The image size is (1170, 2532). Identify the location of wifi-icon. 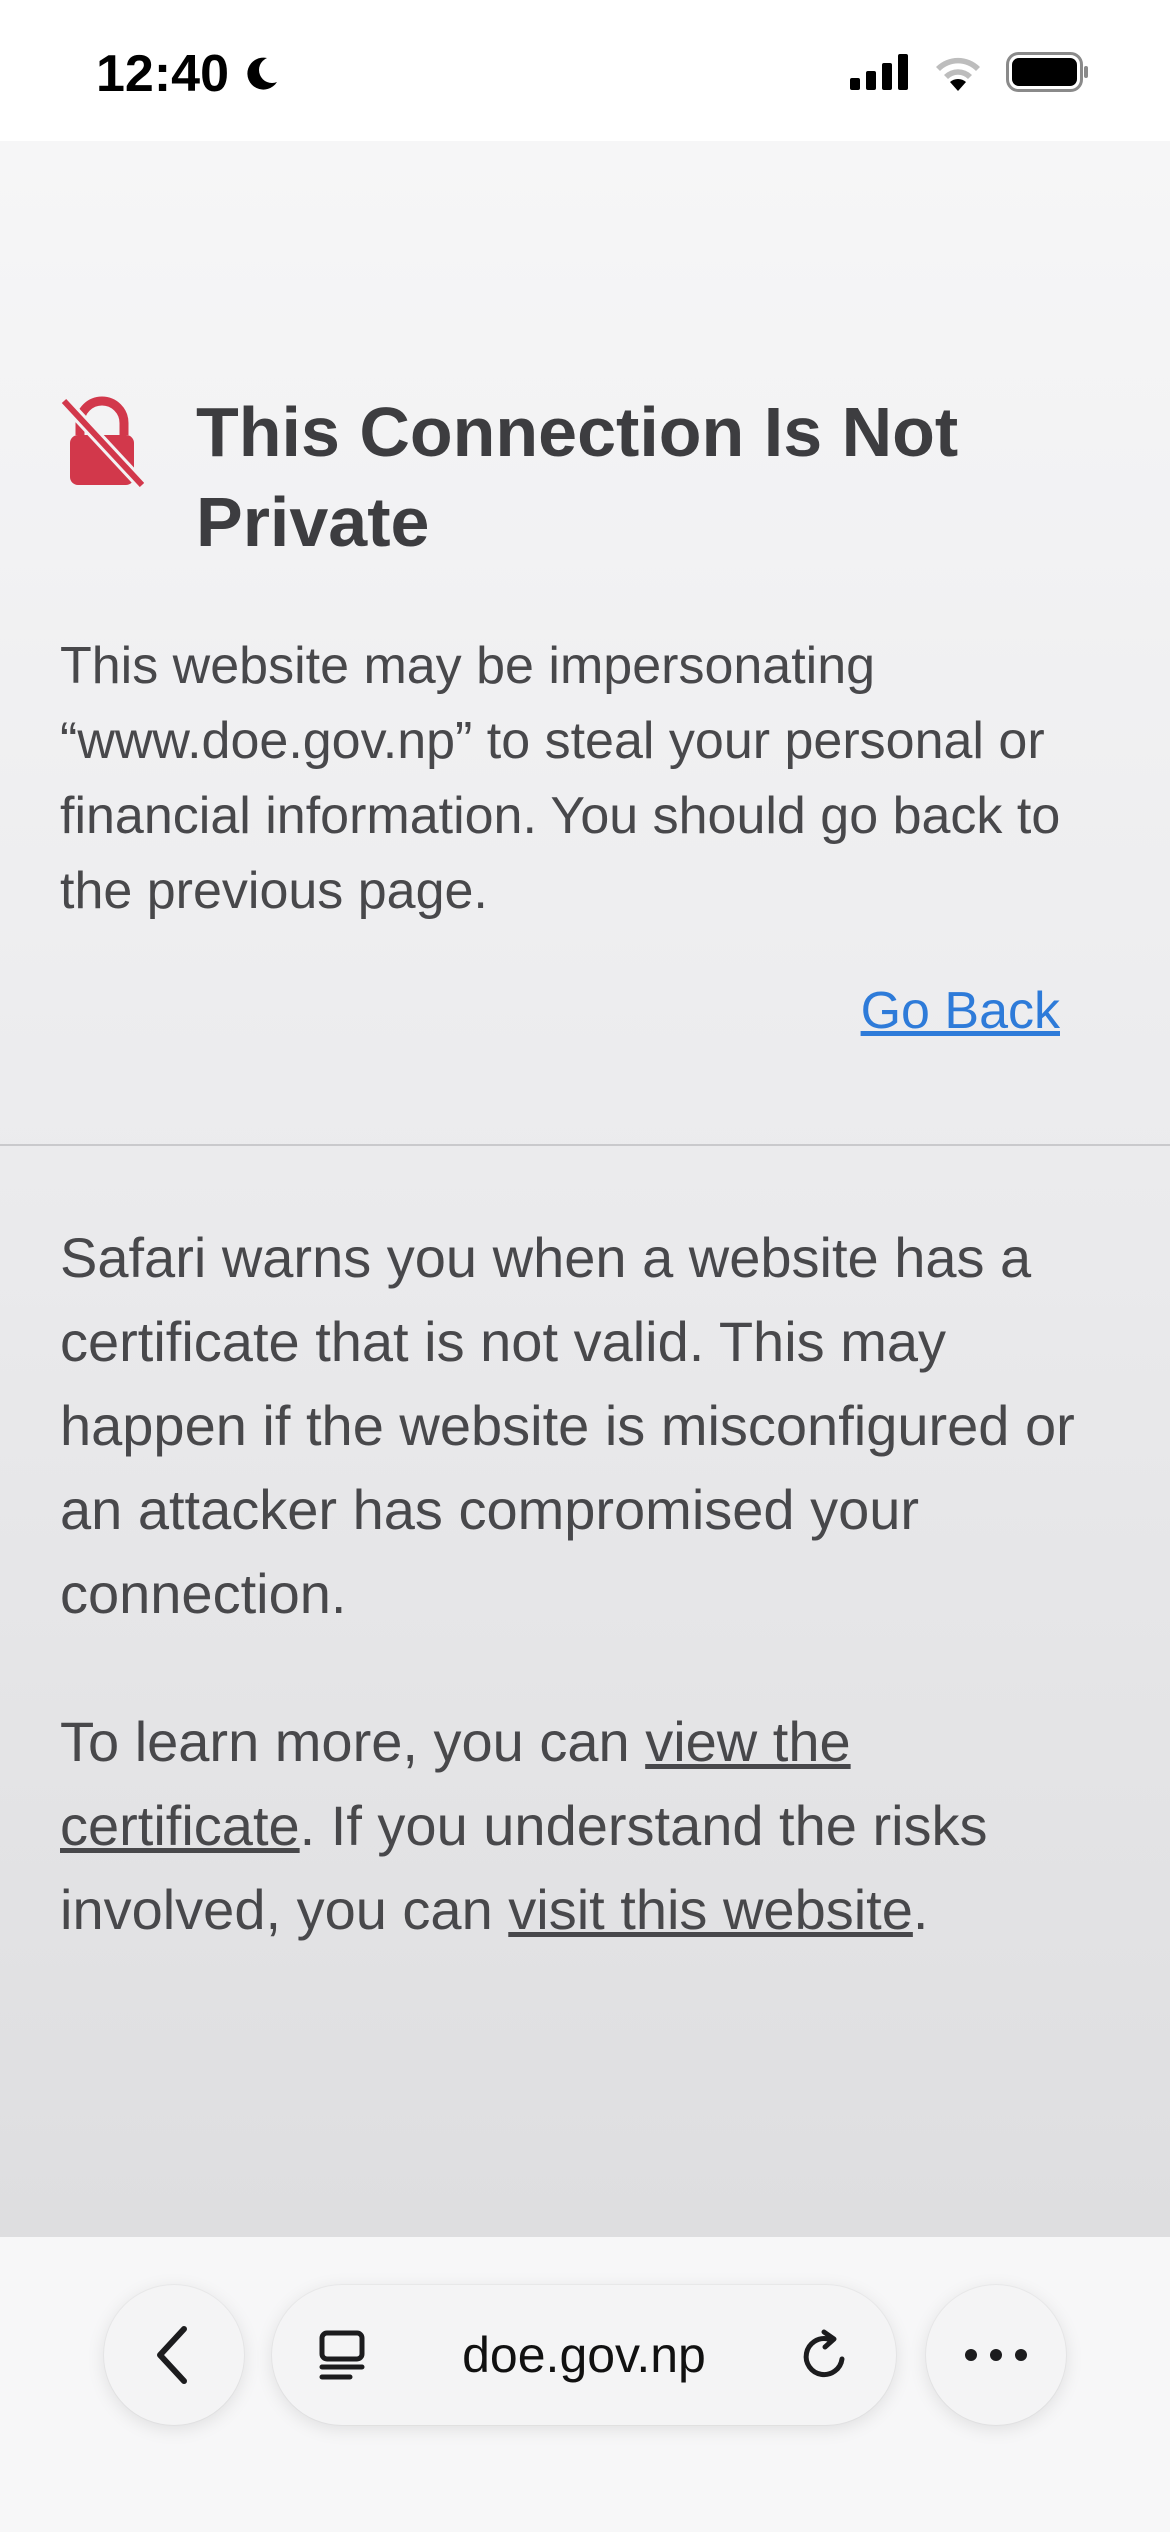
(958, 74).